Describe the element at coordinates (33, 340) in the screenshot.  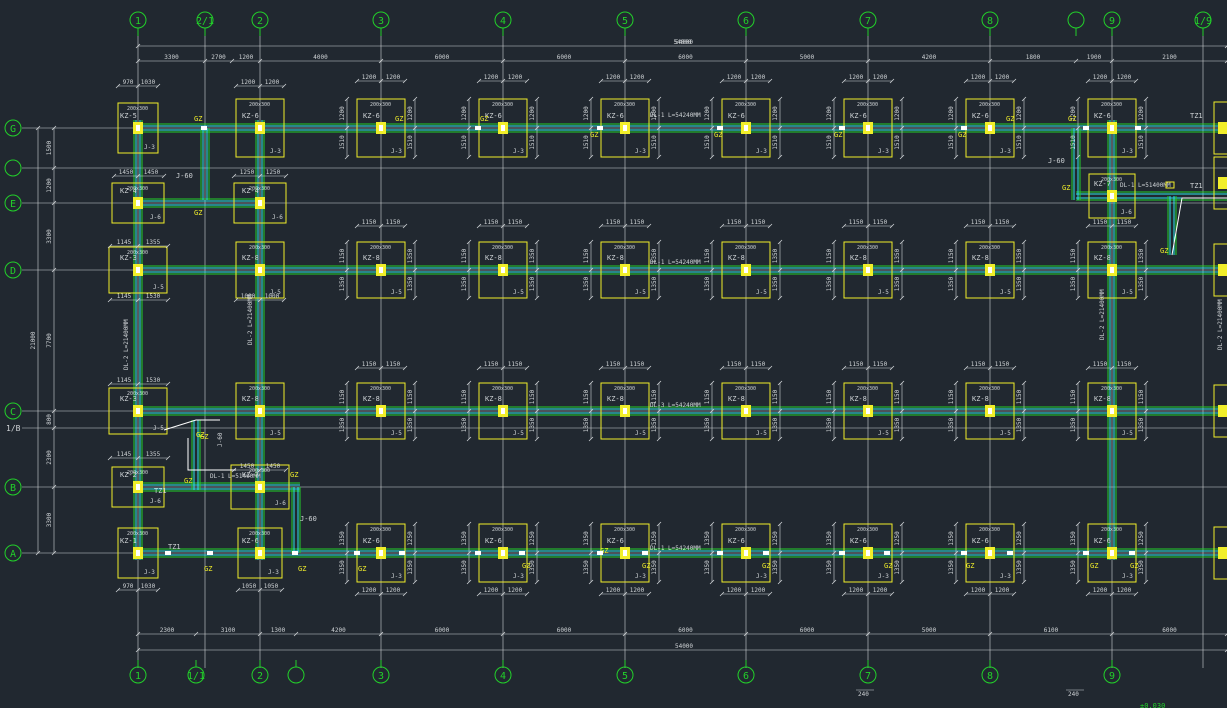
I see `dim-left-total-text: 21000` at that location.